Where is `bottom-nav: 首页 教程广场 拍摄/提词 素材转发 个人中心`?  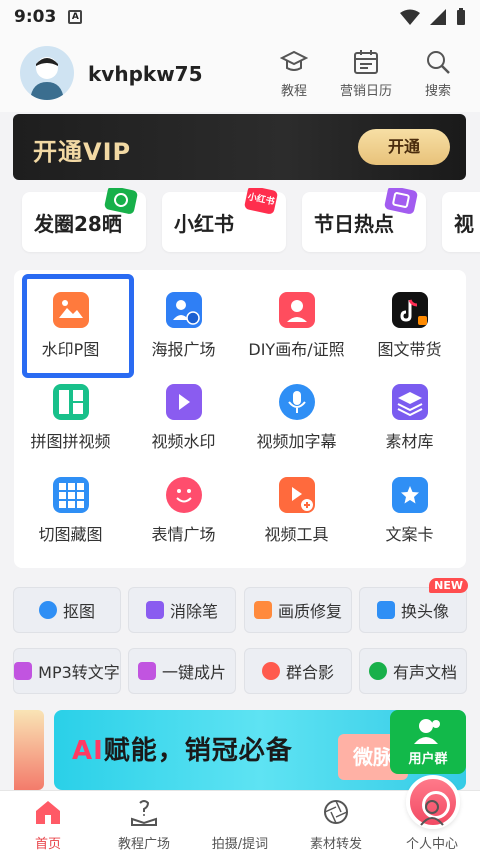 bottom-nav: 首页 教程广场 拍摄/提词 素材转发 个人中心 is located at coordinates (240, 814).